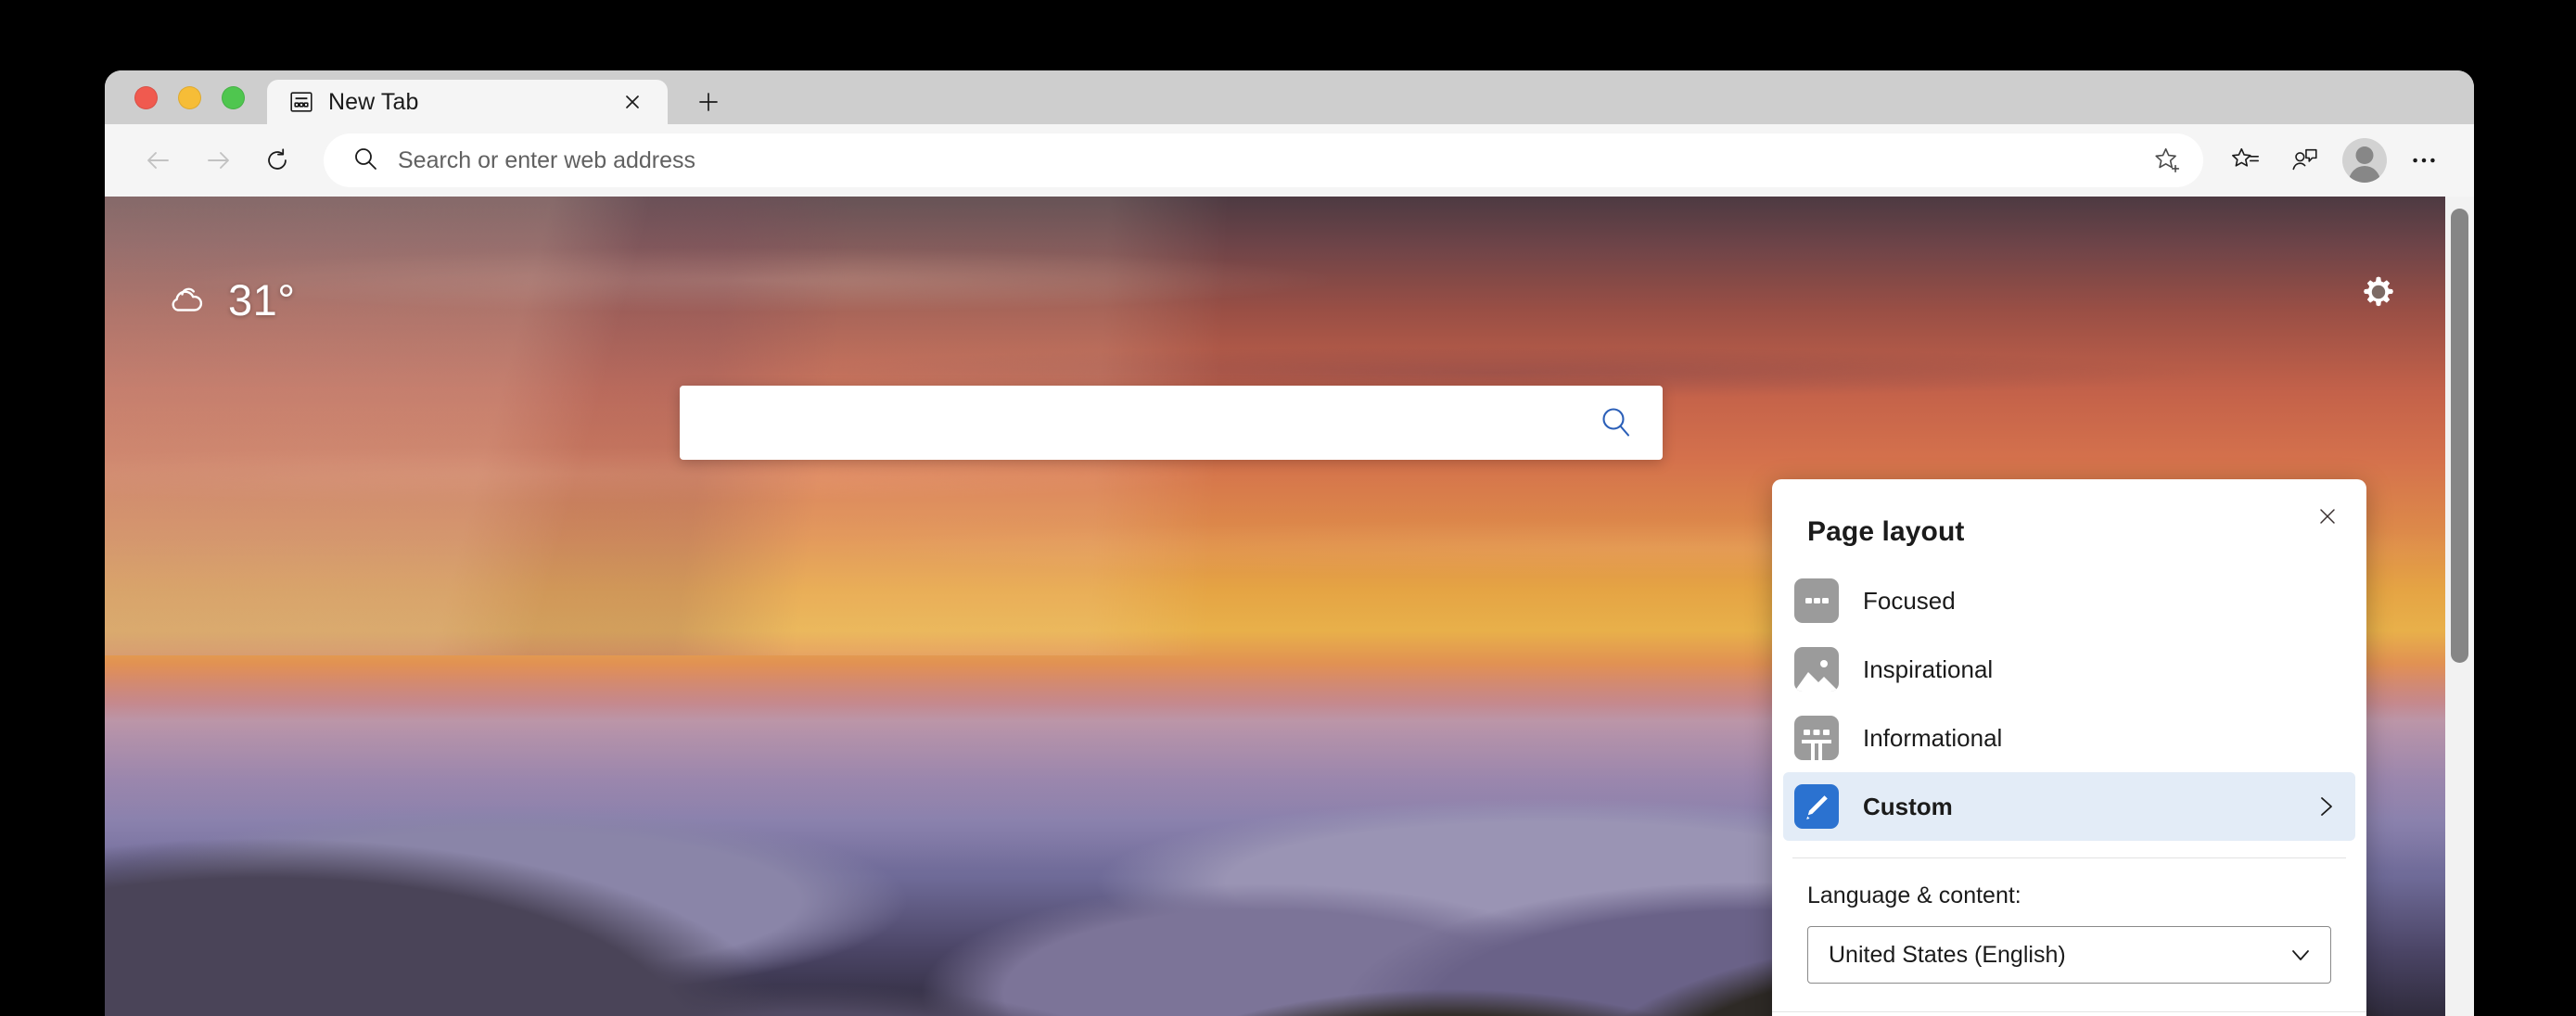 This screenshot has width=2576, height=1016. What do you see at coordinates (1816, 669) in the screenshot?
I see `inspirational-layout-icon` at bounding box center [1816, 669].